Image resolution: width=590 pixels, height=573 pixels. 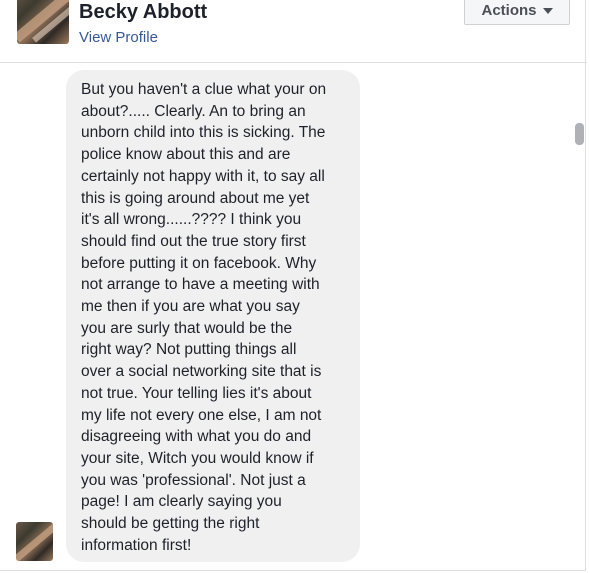 What do you see at coordinates (293, 31) in the screenshot?
I see `conversation-header: Becky Abbott View Profile Actions` at bounding box center [293, 31].